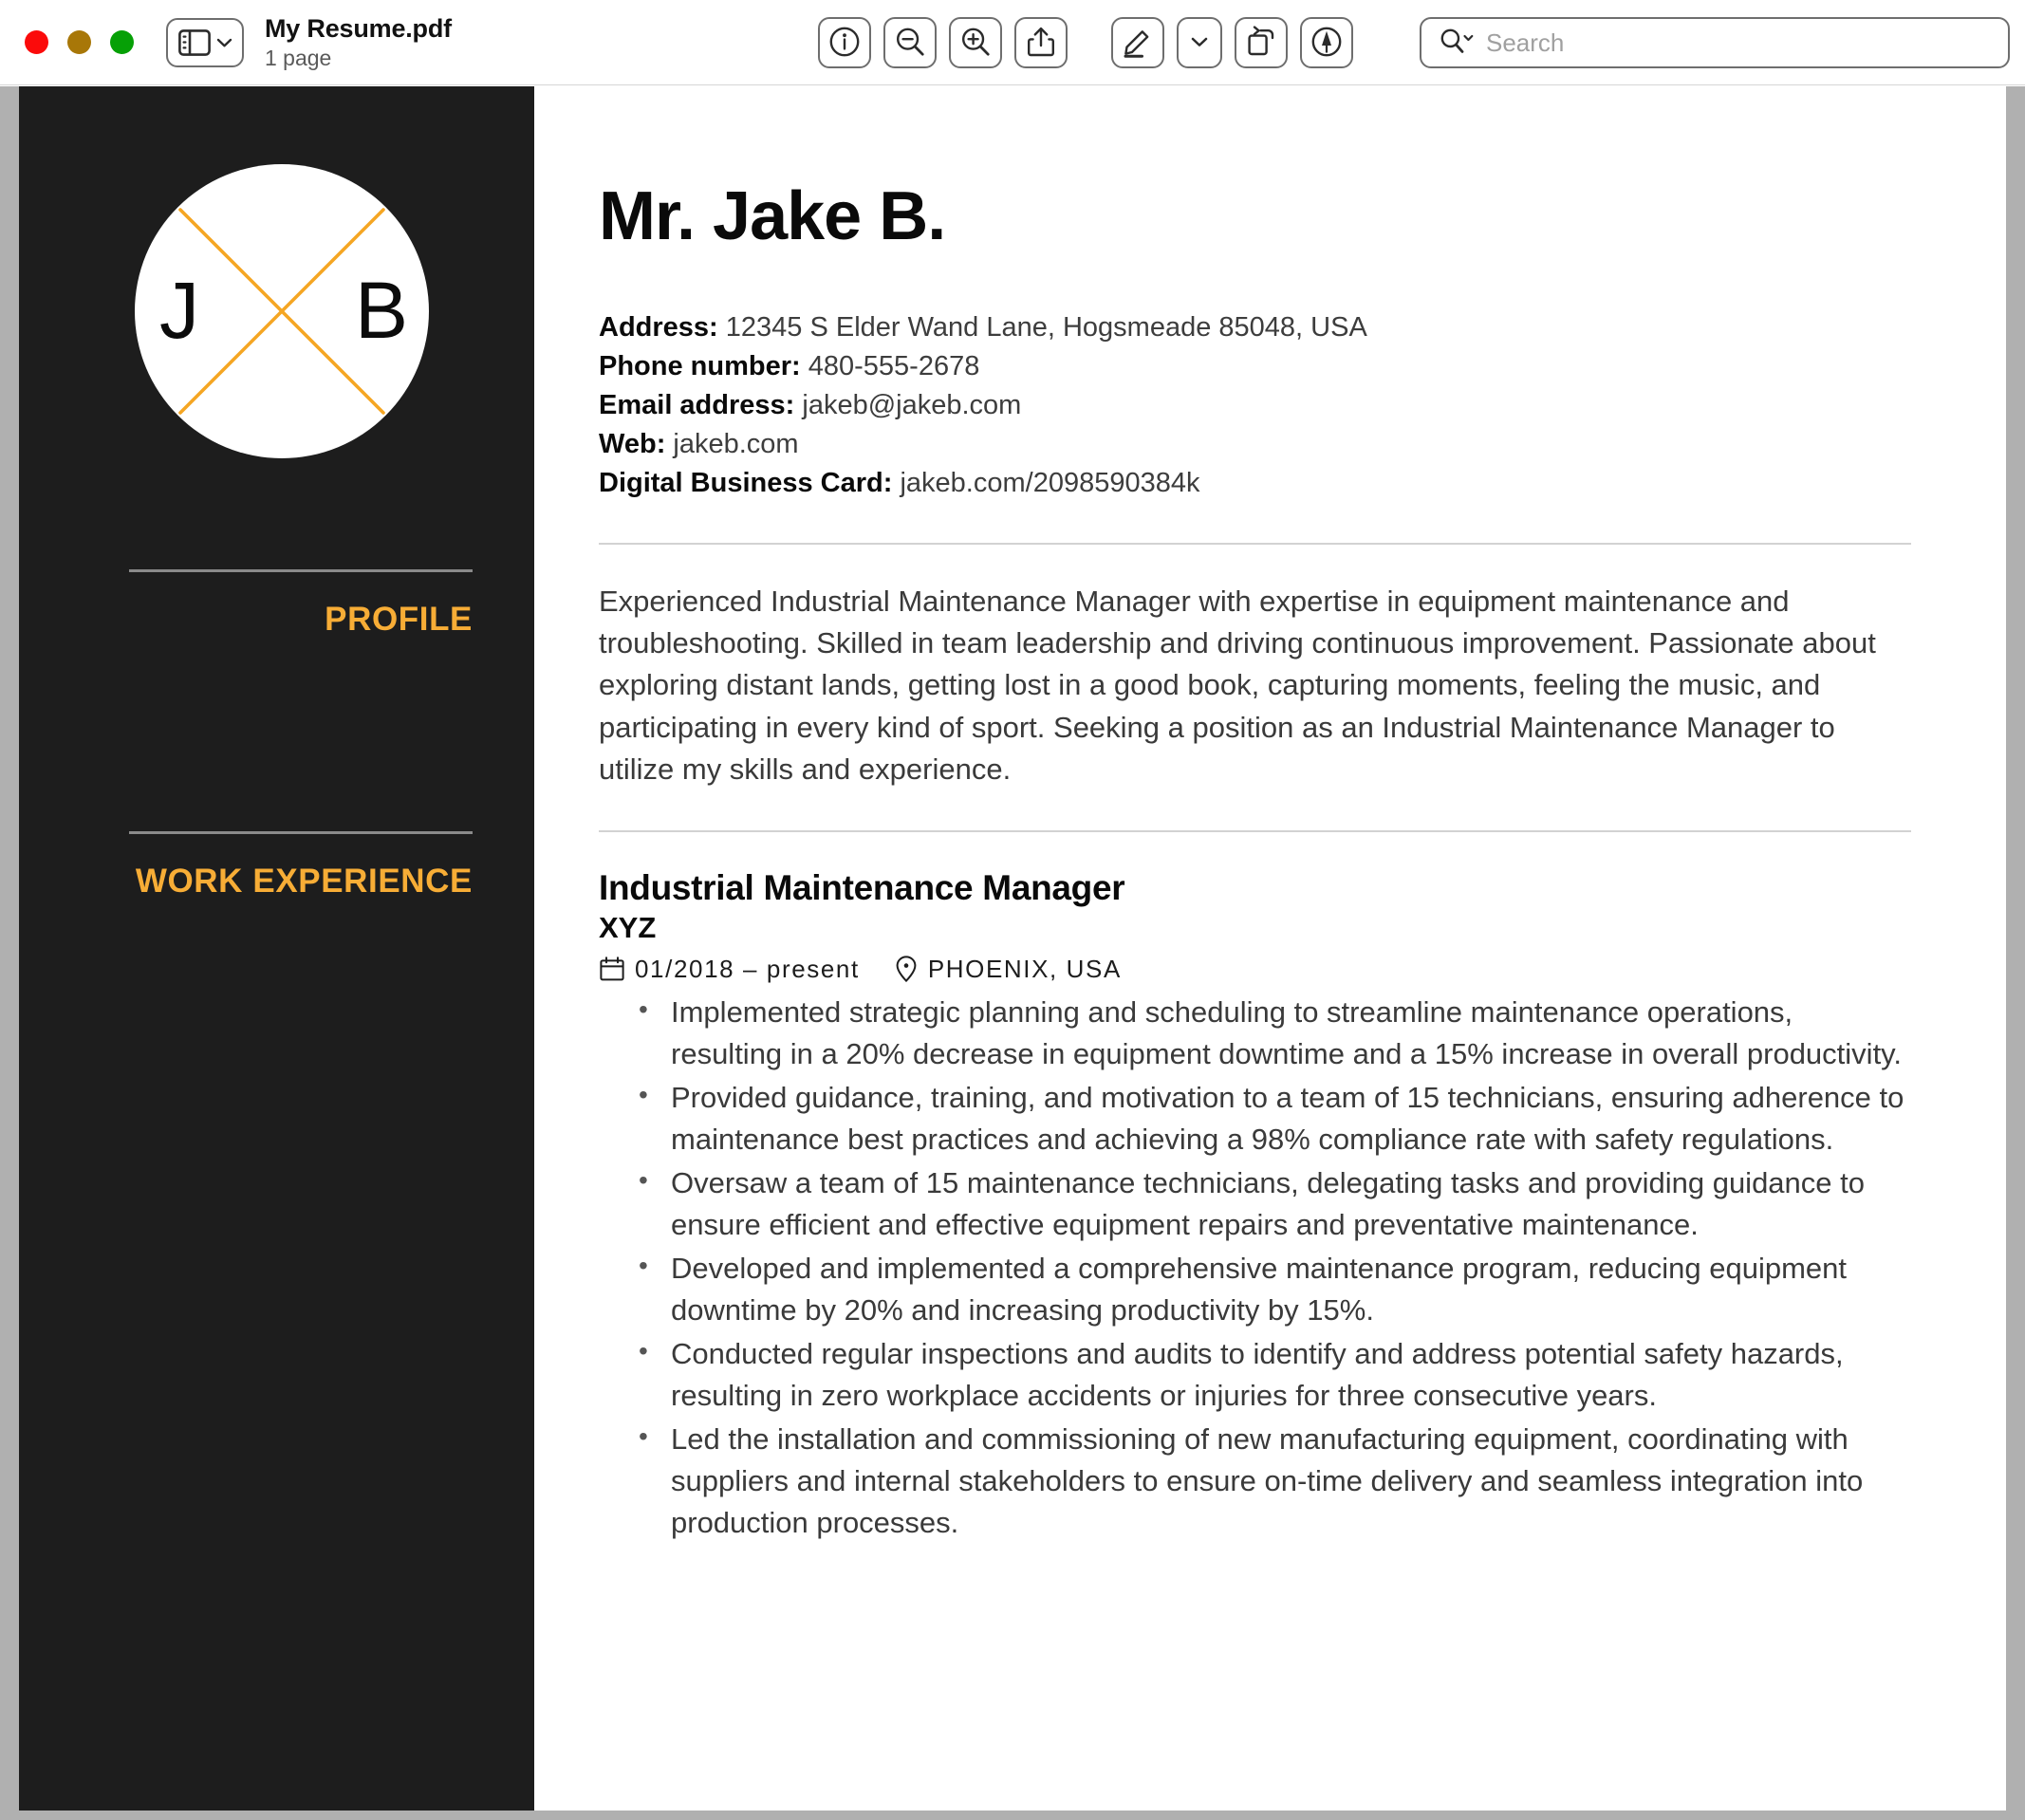 This screenshot has height=1820, width=2025. I want to click on share-button, so click(1041, 42).